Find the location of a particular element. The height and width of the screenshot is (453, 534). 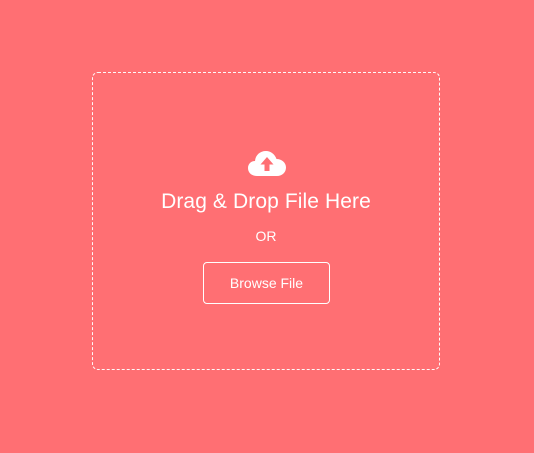

browse-file-button: Browse File is located at coordinates (266, 283).